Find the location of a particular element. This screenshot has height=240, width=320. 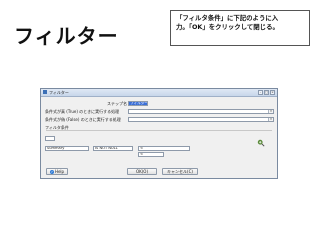

false-action-select: ▾ is located at coordinates (201, 119).